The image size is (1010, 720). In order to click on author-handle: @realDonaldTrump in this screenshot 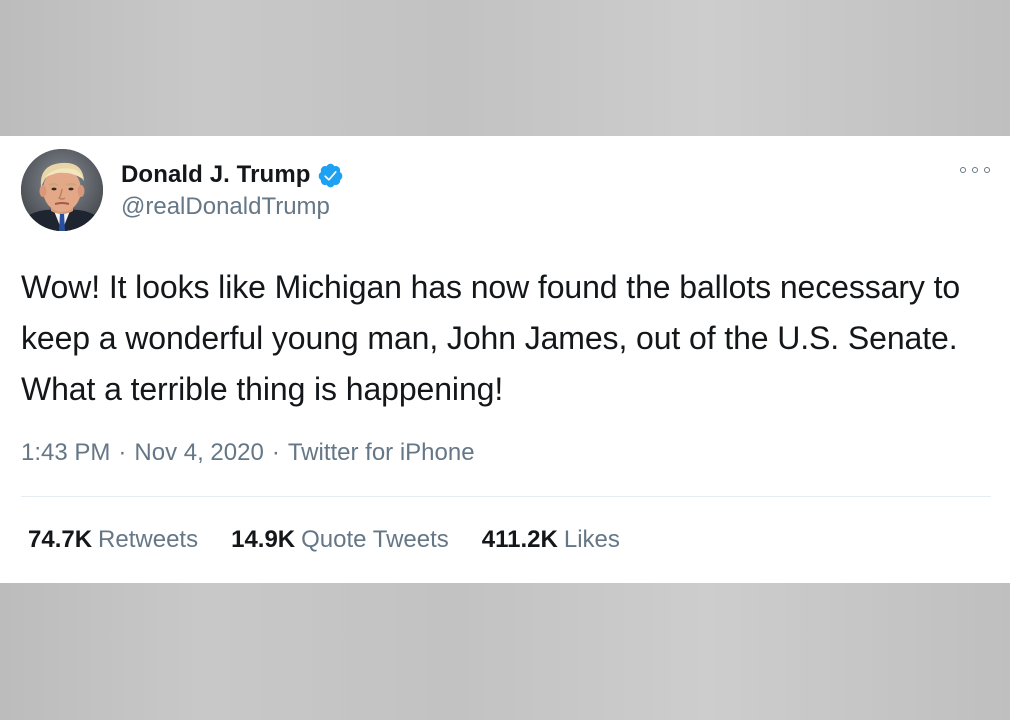, I will do `click(225, 207)`.